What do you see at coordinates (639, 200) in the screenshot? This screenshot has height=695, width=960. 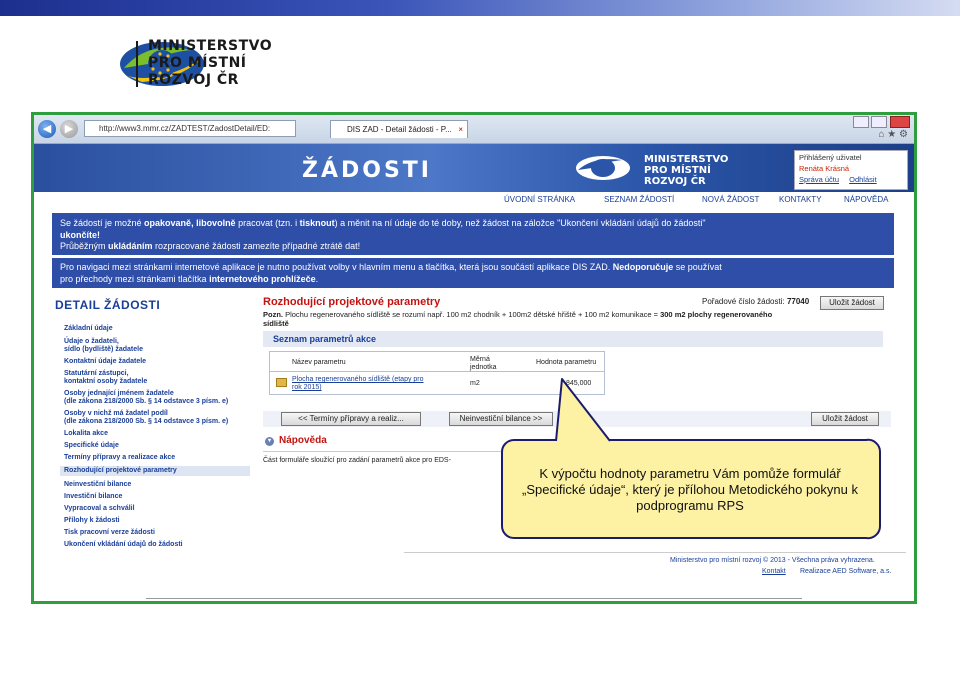 I see `menu-item-list: SEZNAM ŽÁDOSTÍ` at bounding box center [639, 200].